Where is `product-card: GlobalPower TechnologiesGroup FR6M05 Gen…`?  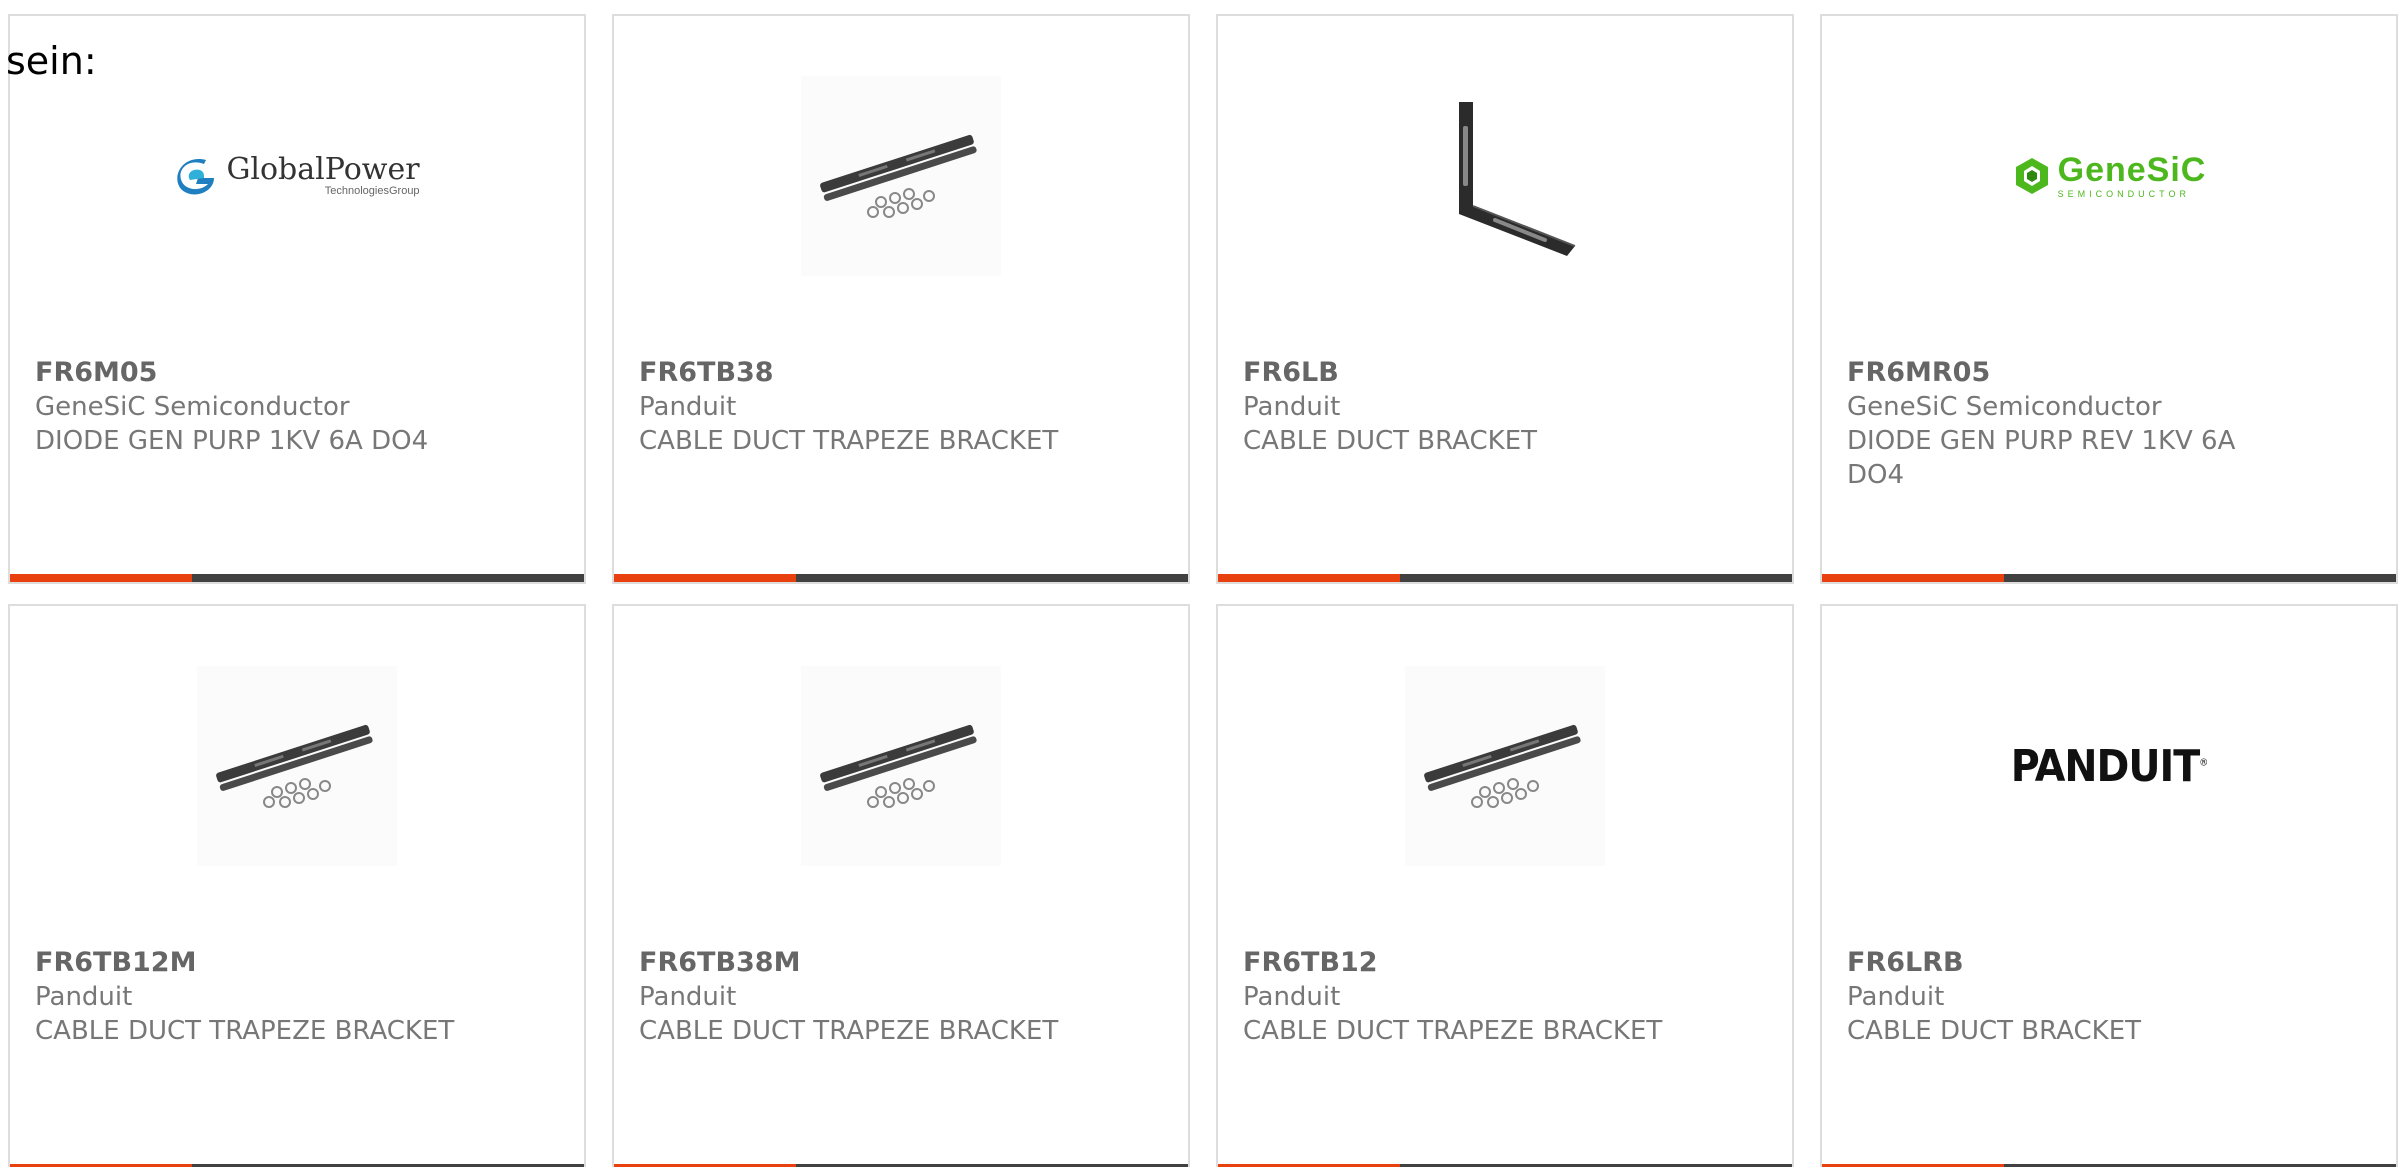 product-card: GlobalPower TechnologiesGroup FR6M05 Gen… is located at coordinates (297, 299).